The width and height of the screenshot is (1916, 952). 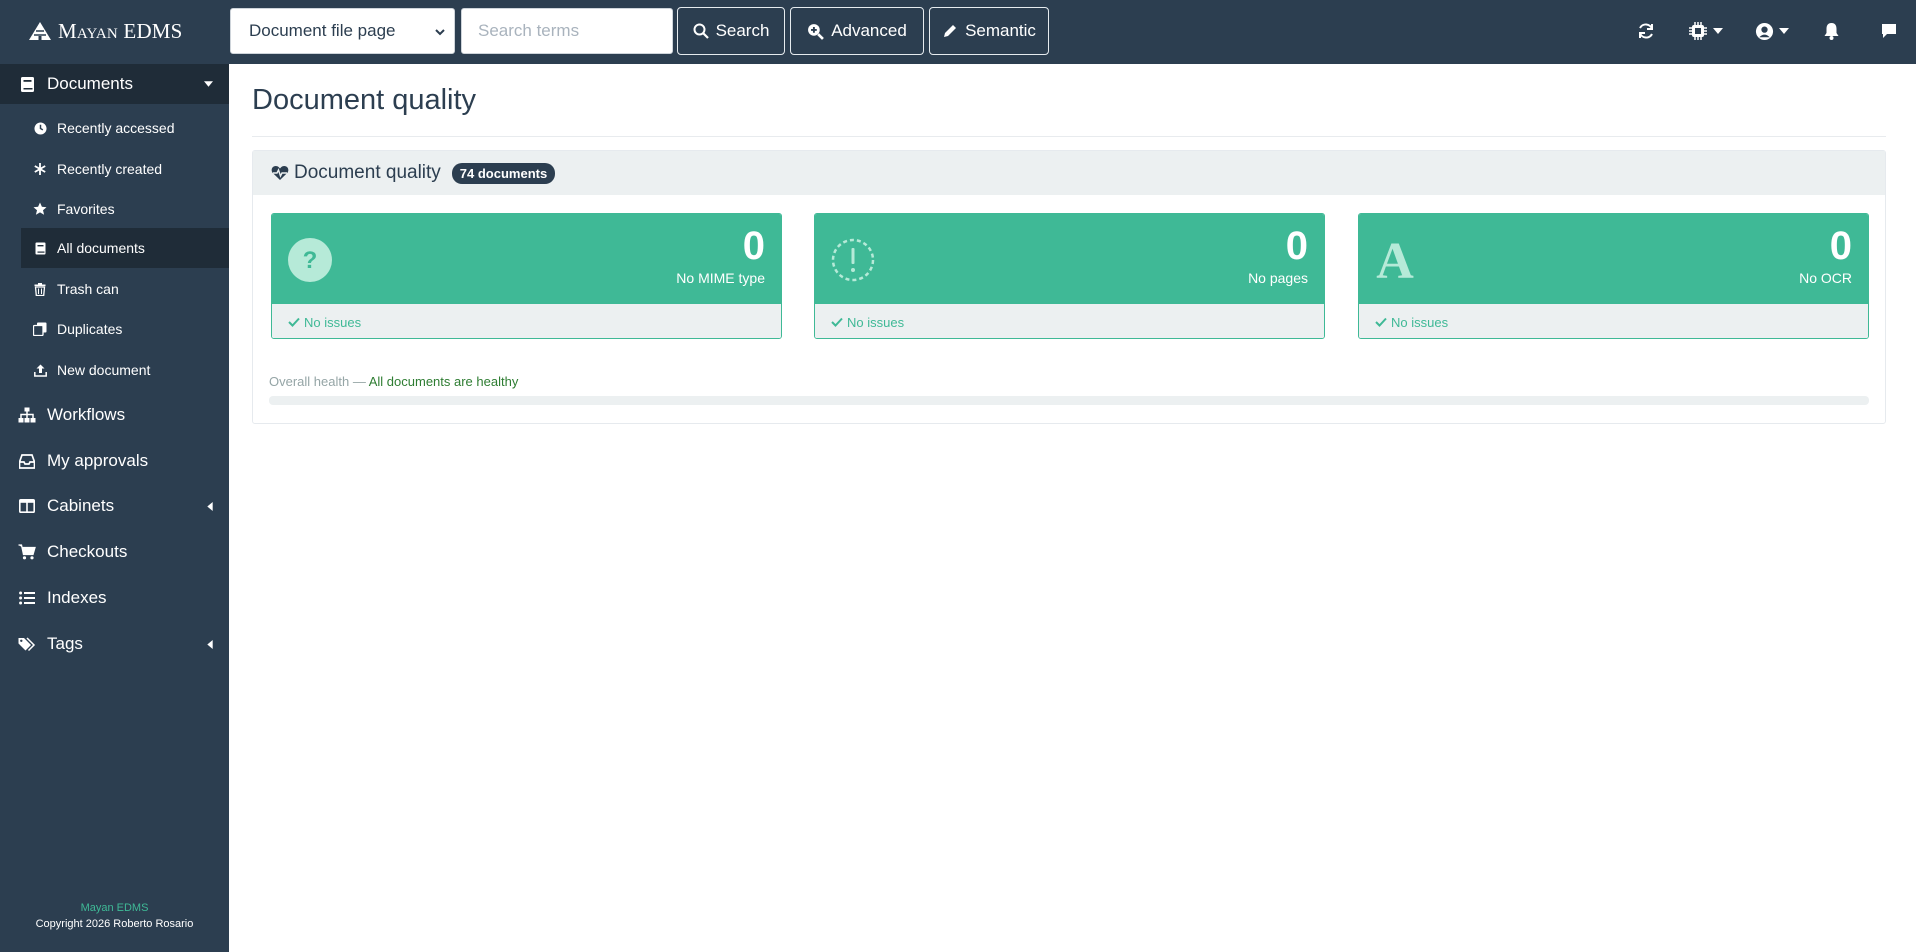 What do you see at coordinates (853, 260) in the screenshot?
I see `exclamation-dashed-circle-icon` at bounding box center [853, 260].